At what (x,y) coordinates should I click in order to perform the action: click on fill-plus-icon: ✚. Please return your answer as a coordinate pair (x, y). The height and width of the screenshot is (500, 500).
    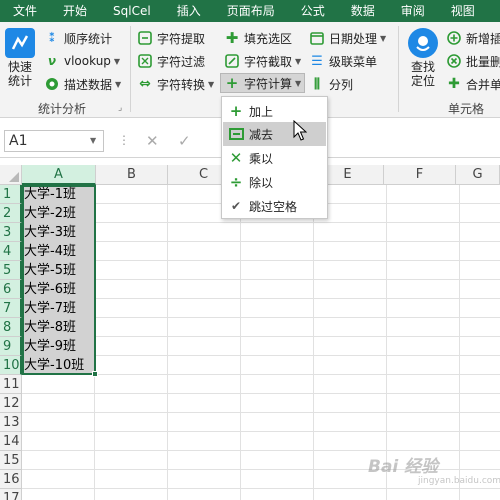
    Looking at the image, I should click on (232, 38).